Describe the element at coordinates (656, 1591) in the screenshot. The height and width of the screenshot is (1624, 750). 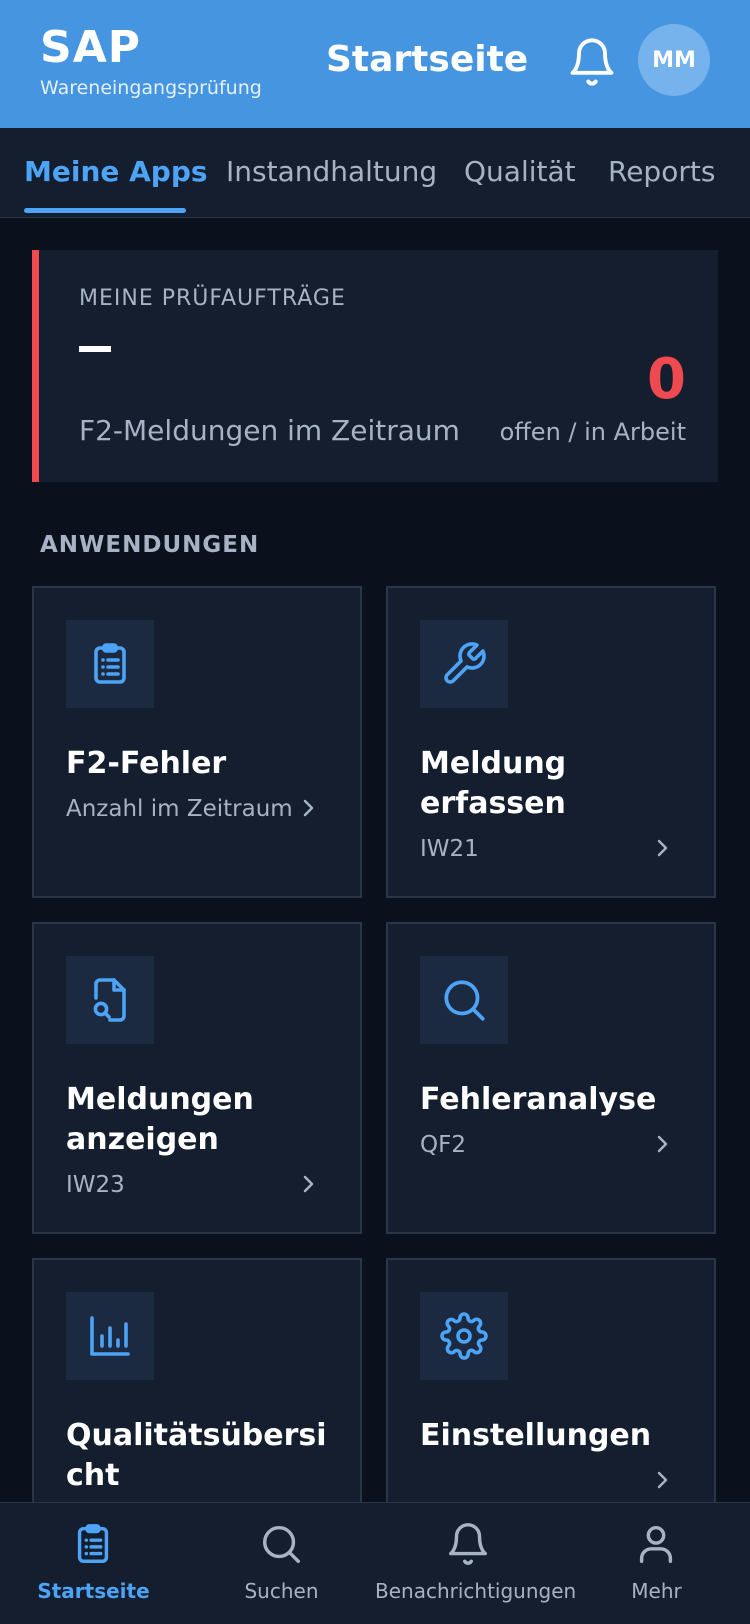
I see `nav-label: Mehr` at that location.